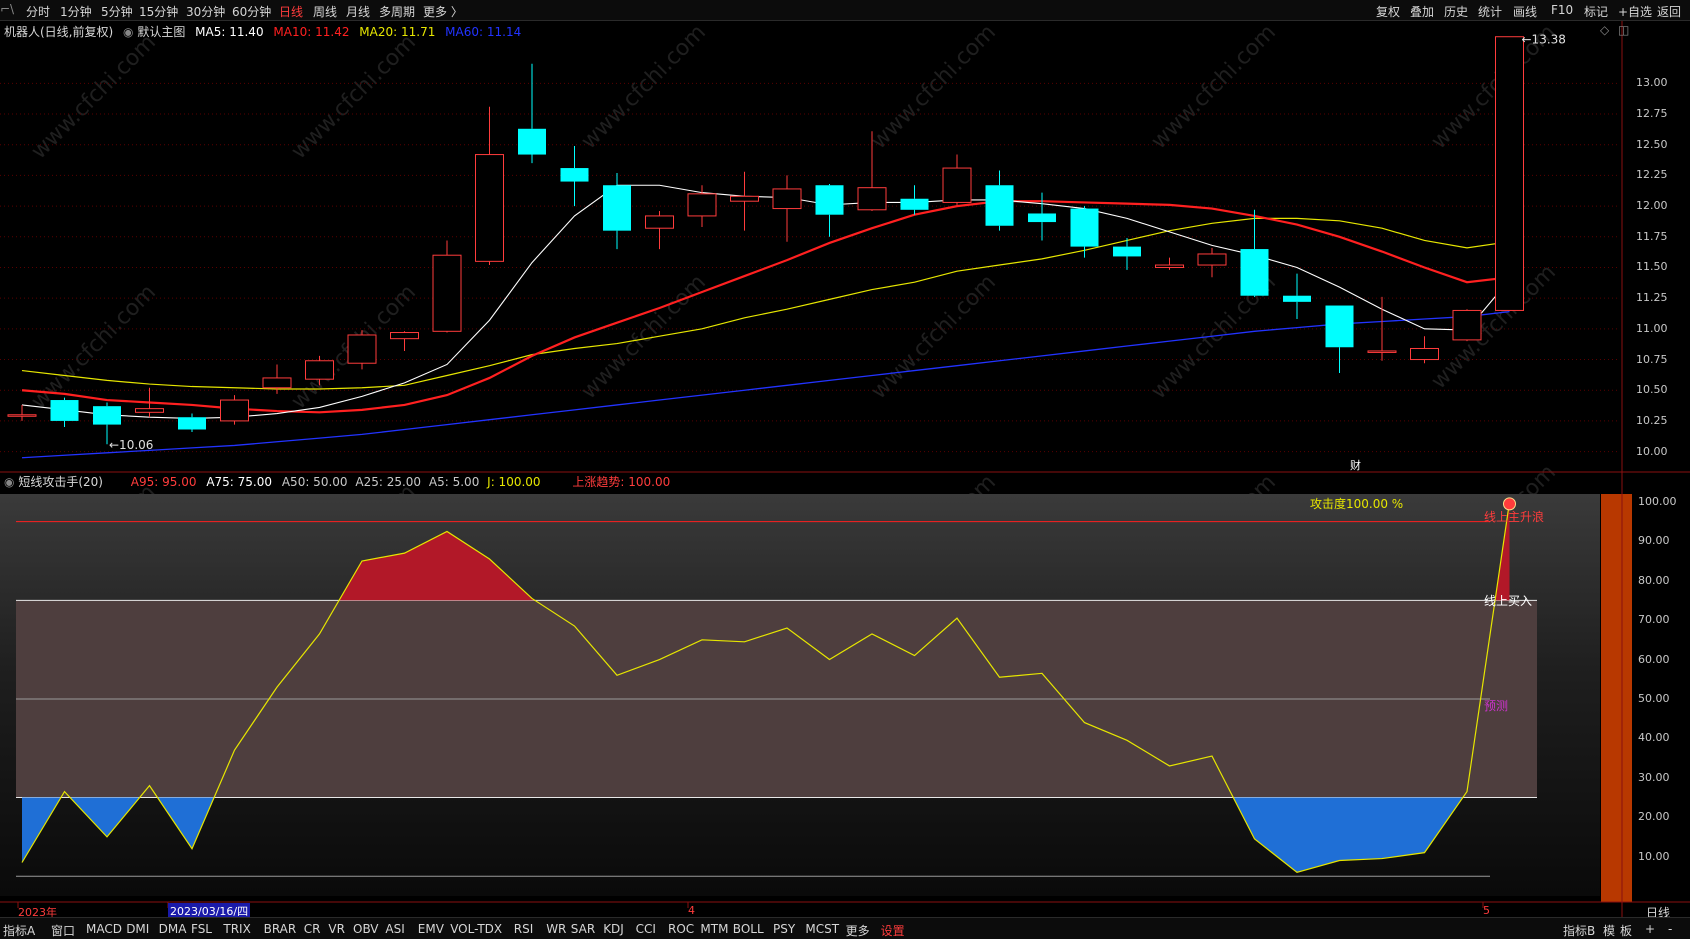 The width and height of the screenshot is (1690, 939). I want to click on trend-strength-bar, so click(1616, 698).